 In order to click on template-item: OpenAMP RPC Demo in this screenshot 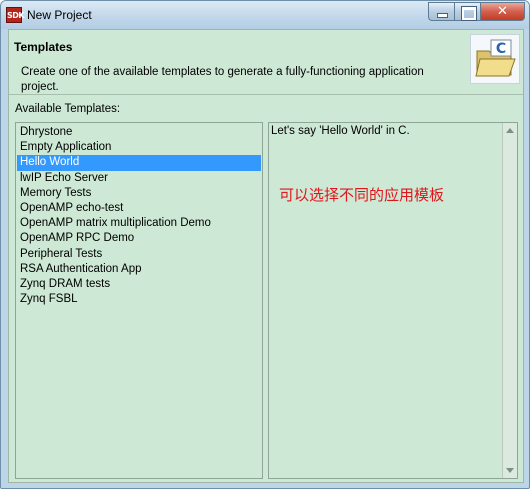, I will do `click(139, 238)`.